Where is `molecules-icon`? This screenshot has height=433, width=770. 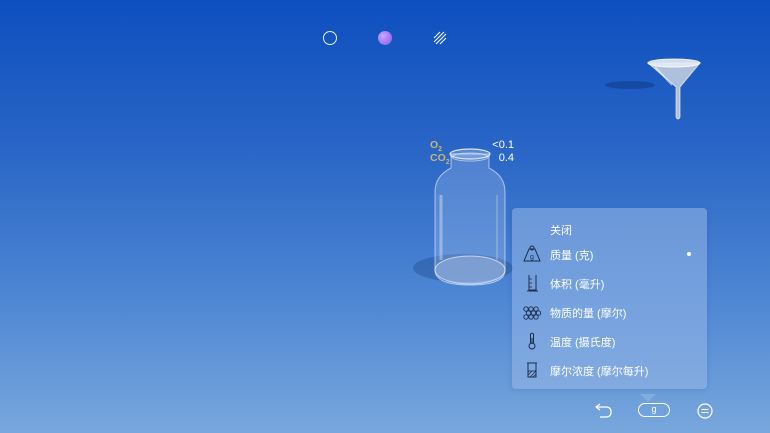 molecules-icon is located at coordinates (532, 312).